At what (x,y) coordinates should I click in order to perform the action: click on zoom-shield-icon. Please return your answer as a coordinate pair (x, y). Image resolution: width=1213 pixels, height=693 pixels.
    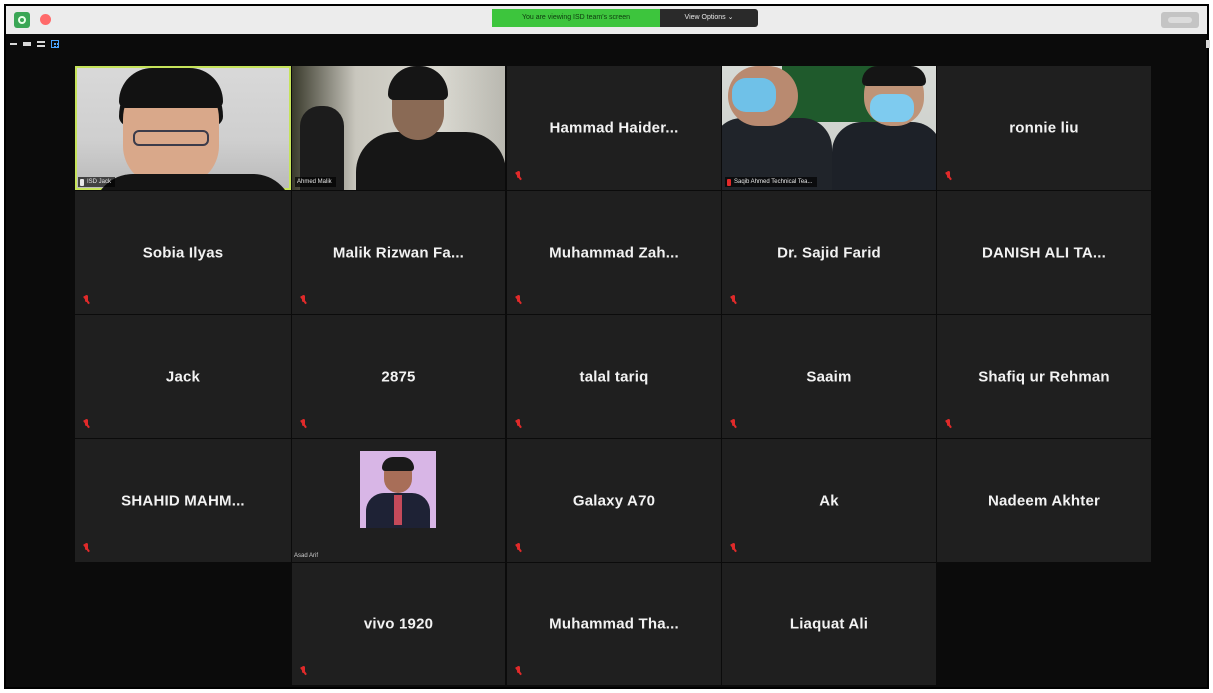
    Looking at the image, I should click on (22, 20).